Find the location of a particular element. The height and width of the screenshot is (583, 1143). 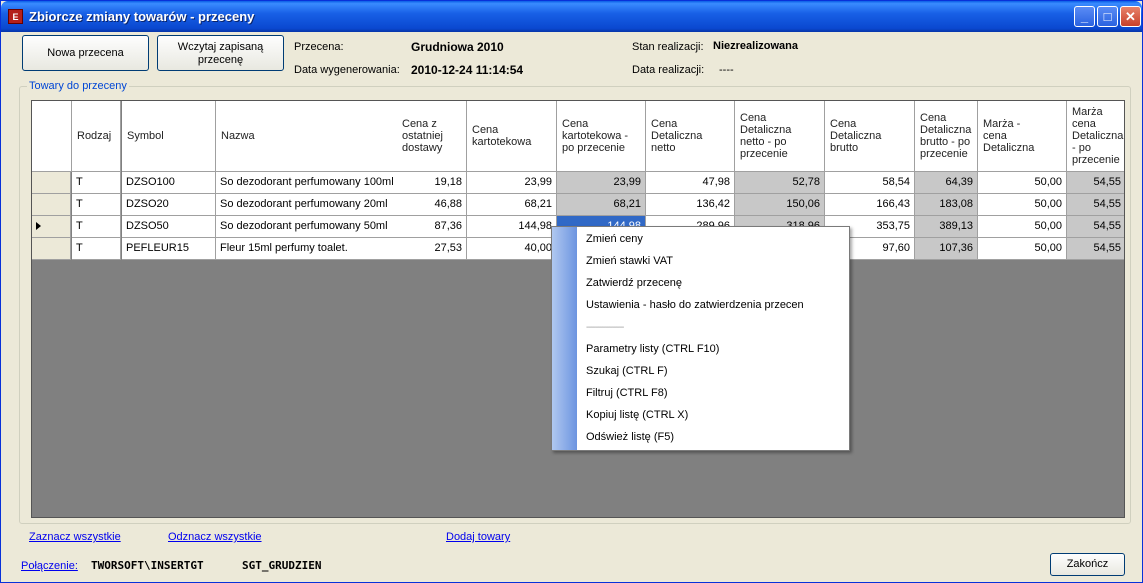

table-cell: So dezodorant perfumowany 100ml is located at coordinates (307, 183).